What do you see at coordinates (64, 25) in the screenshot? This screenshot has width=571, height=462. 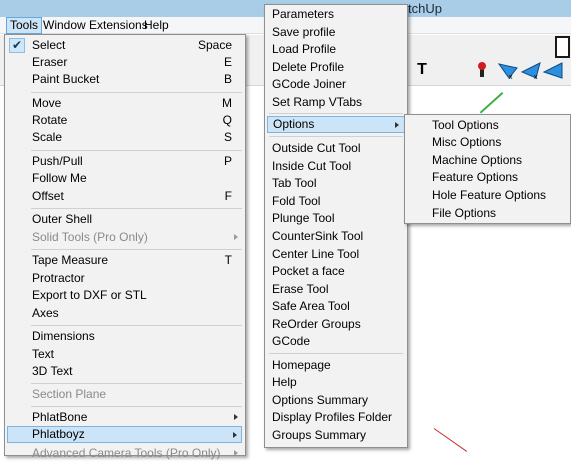 I see `menu-window: Window` at bounding box center [64, 25].